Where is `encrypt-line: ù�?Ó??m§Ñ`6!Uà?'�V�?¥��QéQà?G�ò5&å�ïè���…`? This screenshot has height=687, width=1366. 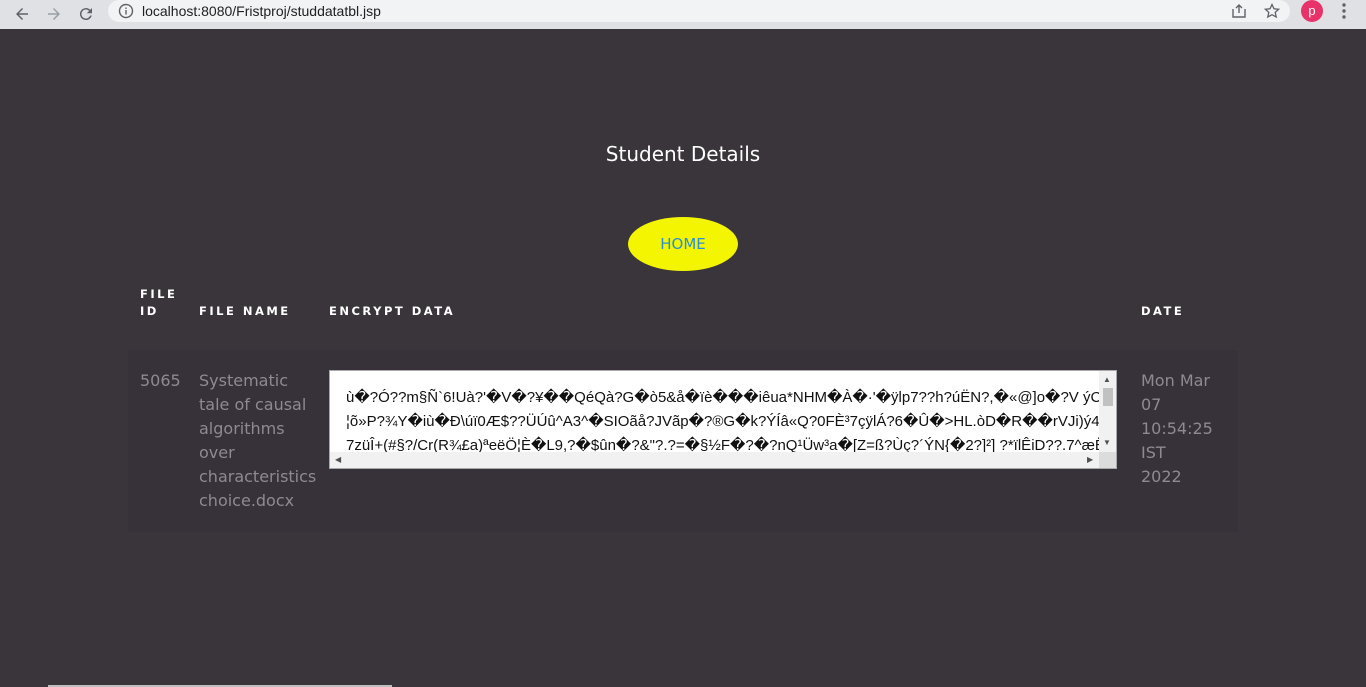 encrypt-line: ù�?Ó??m§Ñ`6!Uà?'�V�?¥��QéQà?G�ò5&å�ïè���… is located at coordinates (731, 397).